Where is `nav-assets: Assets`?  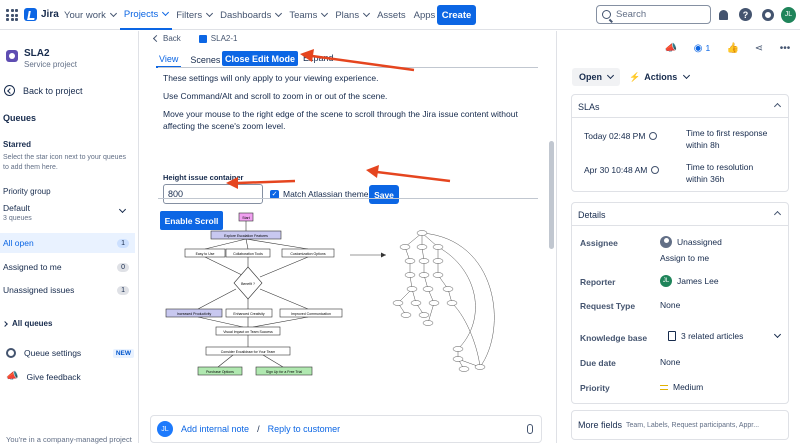 nav-assets: Assets is located at coordinates (391, 15).